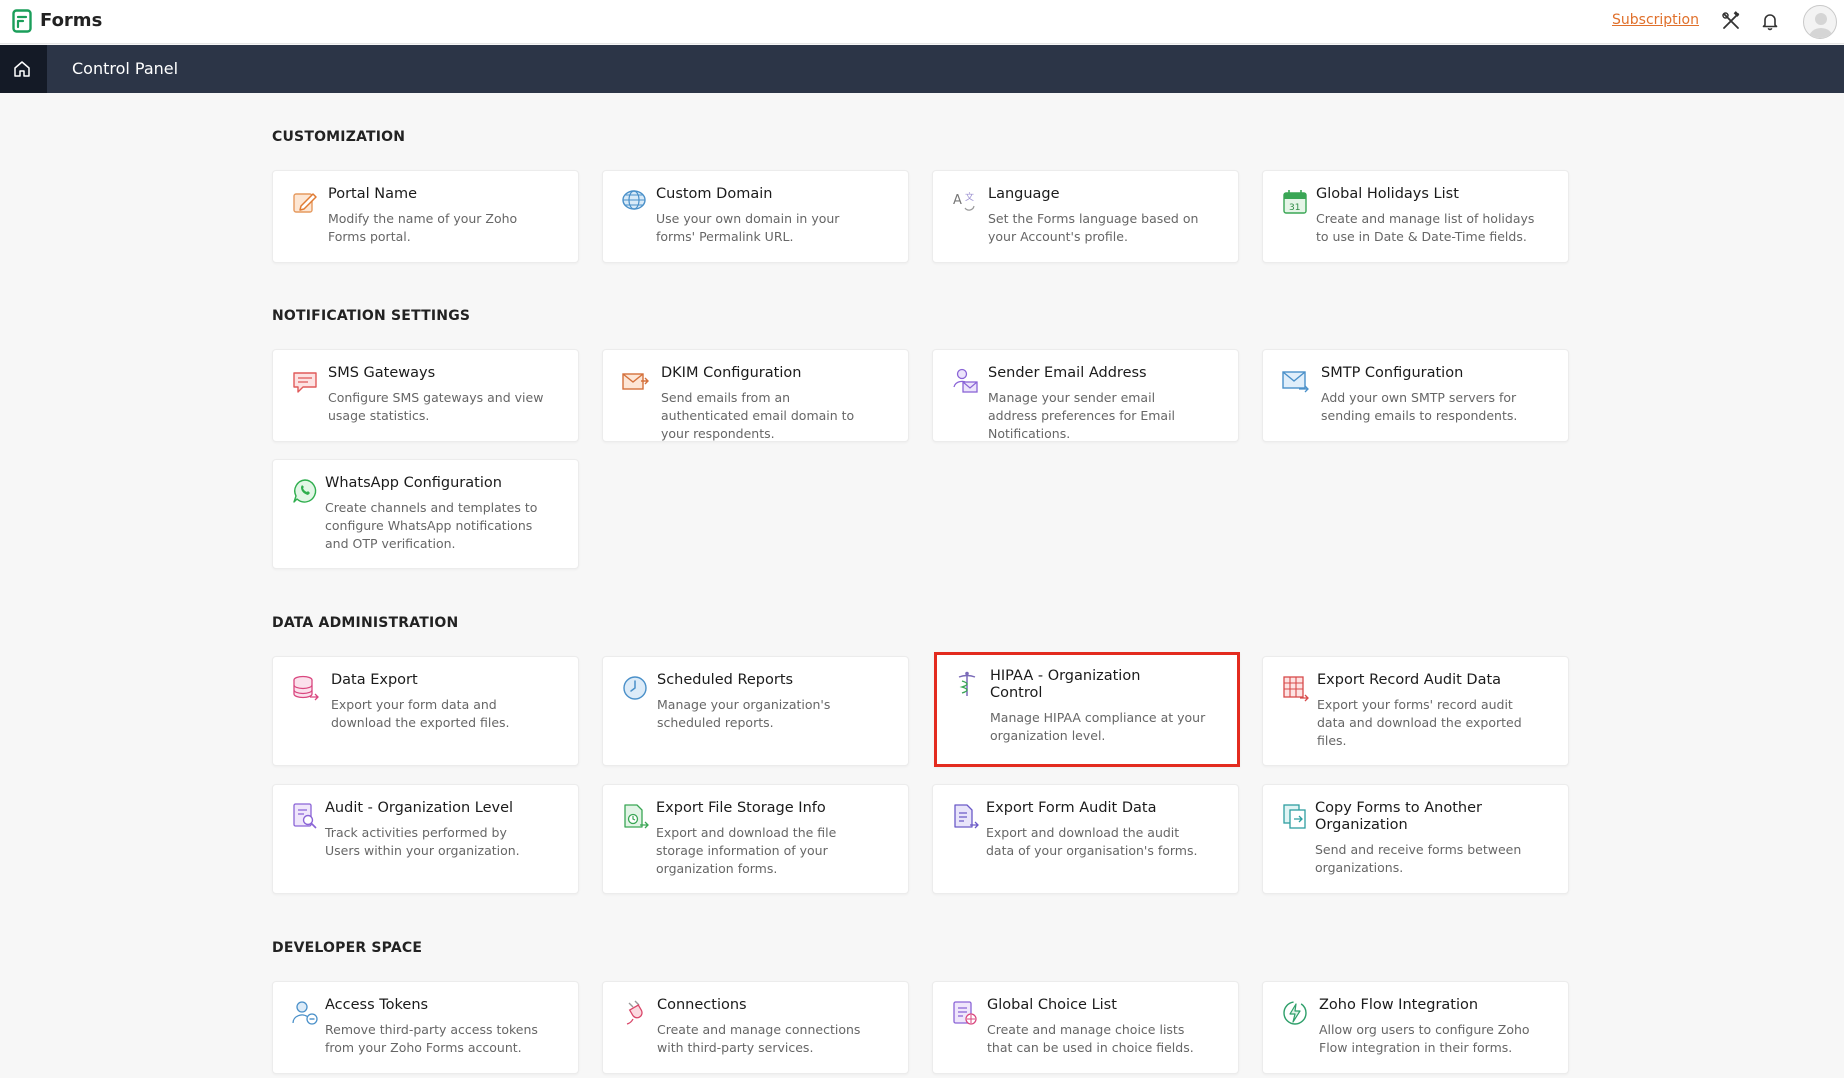 This screenshot has height=1078, width=1844. Describe the element at coordinates (1295, 382) in the screenshot. I see `mail-server-icon` at that location.